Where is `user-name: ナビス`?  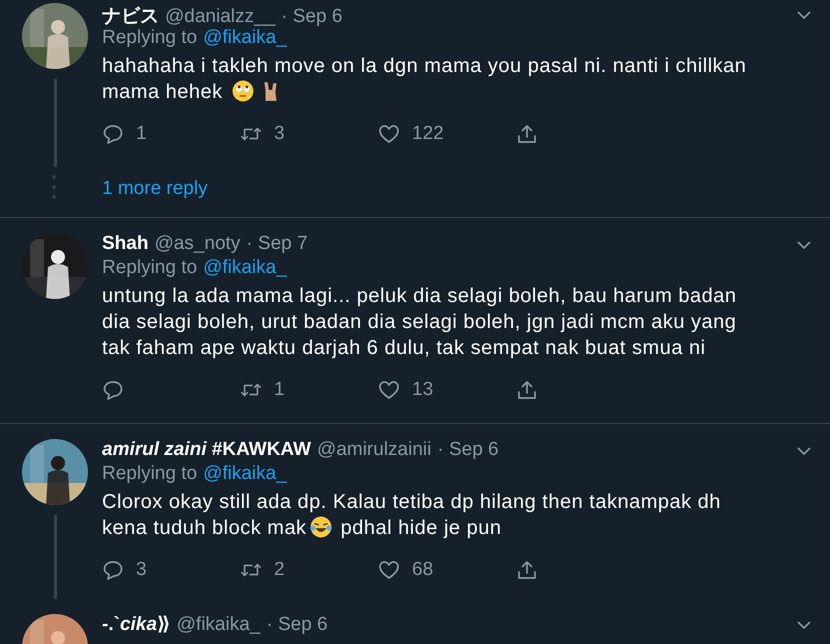 user-name: ナビス is located at coordinates (130, 16).